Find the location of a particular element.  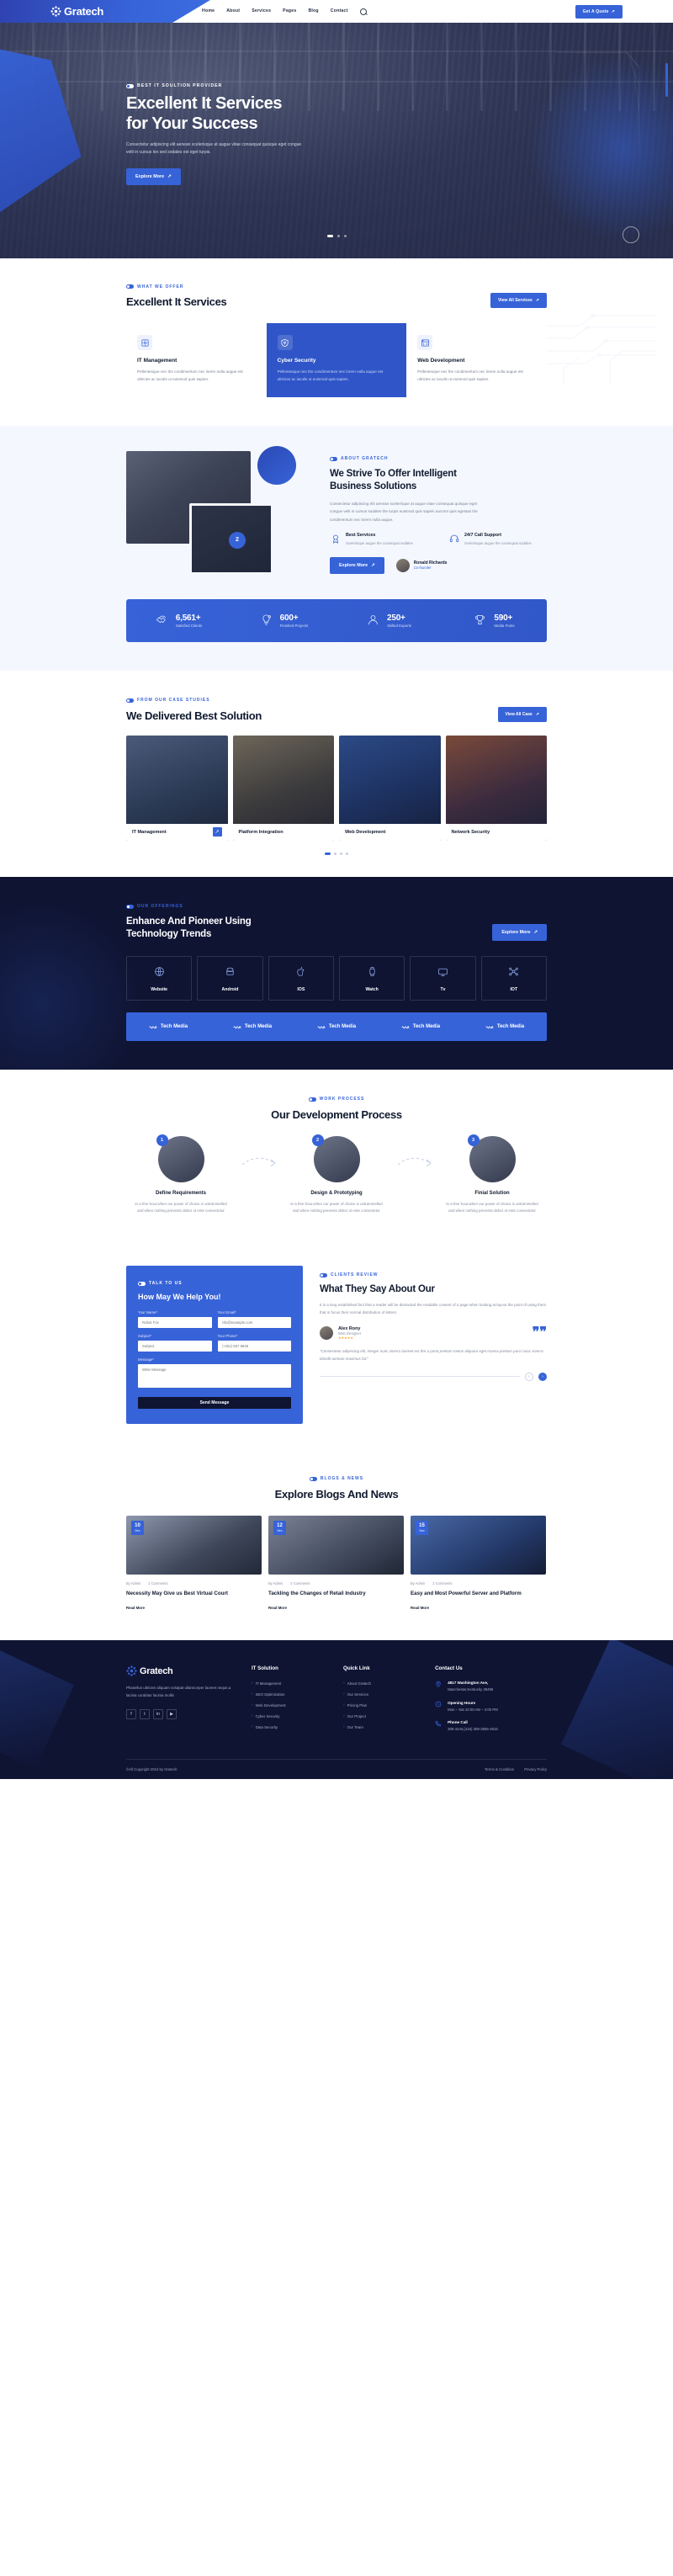

media-label: Tech Media is located at coordinates (510, 1026).